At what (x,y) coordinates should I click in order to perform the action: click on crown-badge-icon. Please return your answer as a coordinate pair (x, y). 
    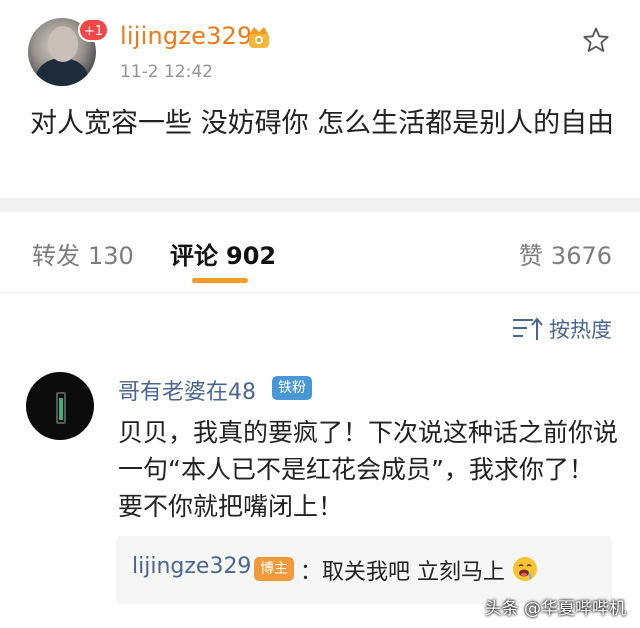
    Looking at the image, I should click on (259, 37).